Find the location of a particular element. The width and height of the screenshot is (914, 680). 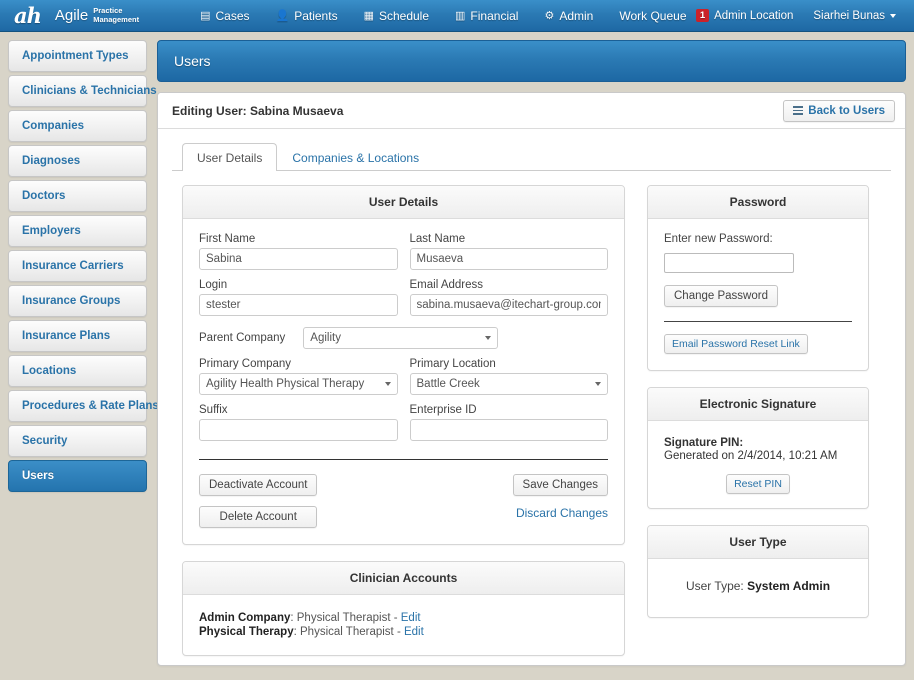

sidebar-item-locations: Locations is located at coordinates (77, 371).